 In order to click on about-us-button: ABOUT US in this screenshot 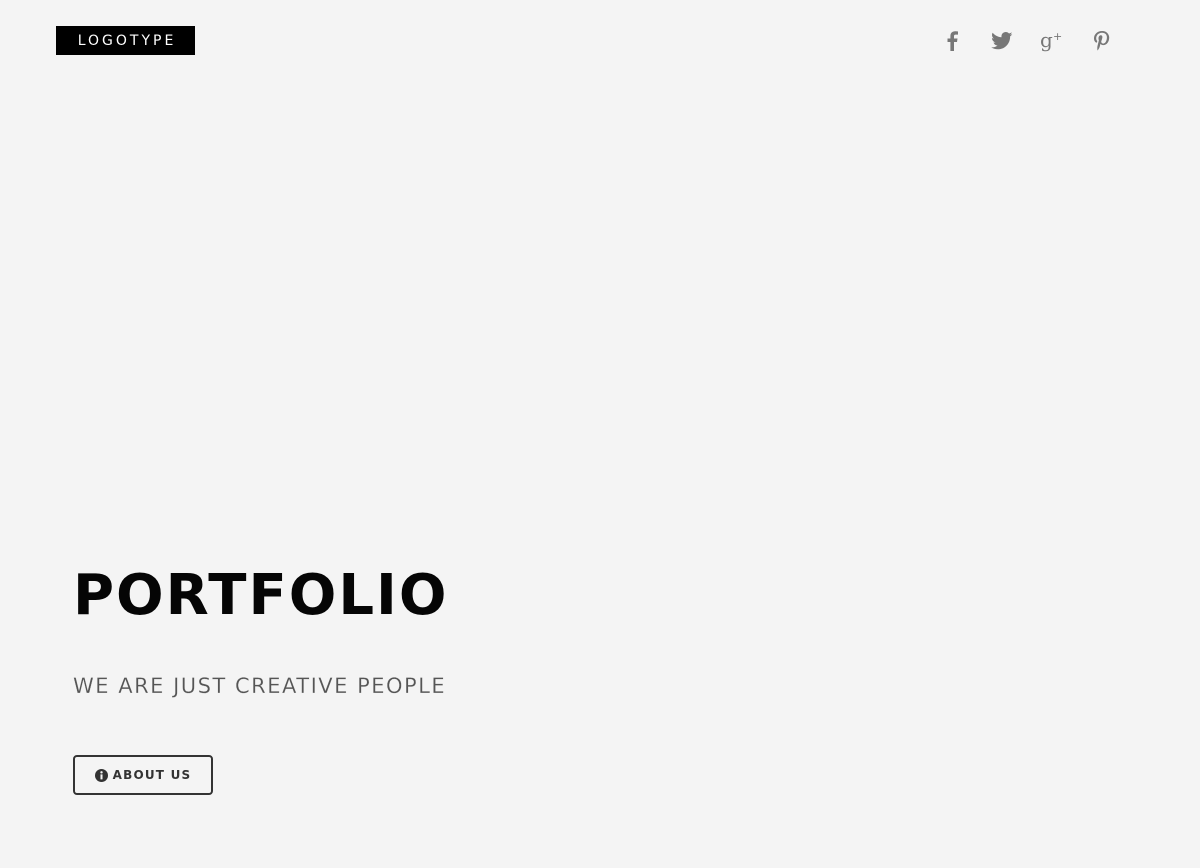, I will do `click(143, 775)`.